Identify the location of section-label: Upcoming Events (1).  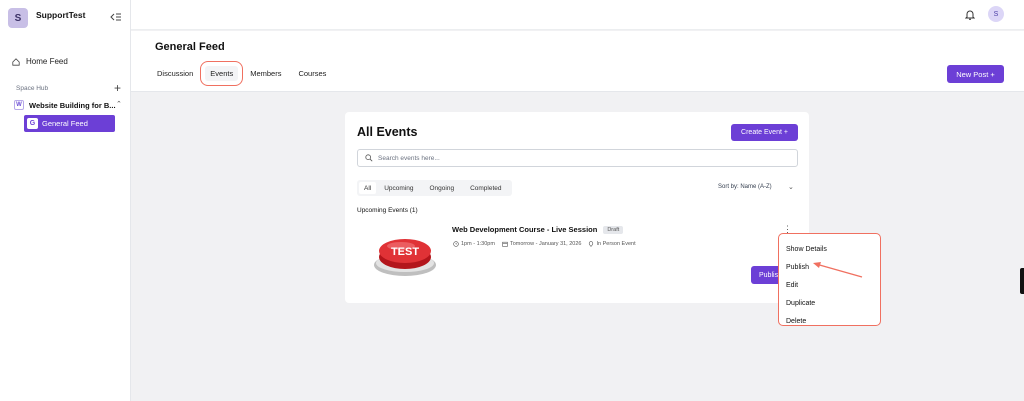
(387, 210).